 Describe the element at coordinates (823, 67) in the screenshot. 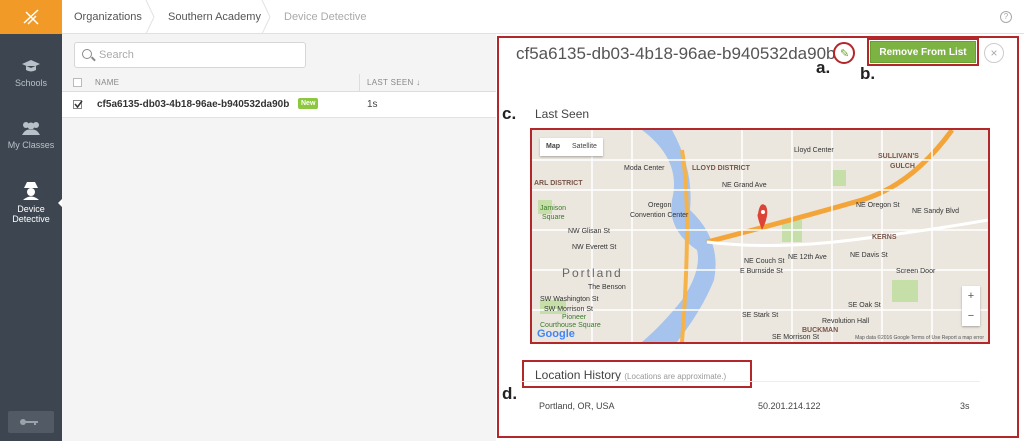

I see `annotation-label-a: a.` at that location.